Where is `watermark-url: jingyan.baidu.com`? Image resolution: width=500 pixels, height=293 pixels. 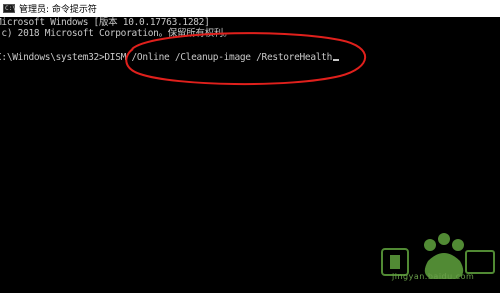
watermark-url: jingyan.baidu.com is located at coordinates (433, 276).